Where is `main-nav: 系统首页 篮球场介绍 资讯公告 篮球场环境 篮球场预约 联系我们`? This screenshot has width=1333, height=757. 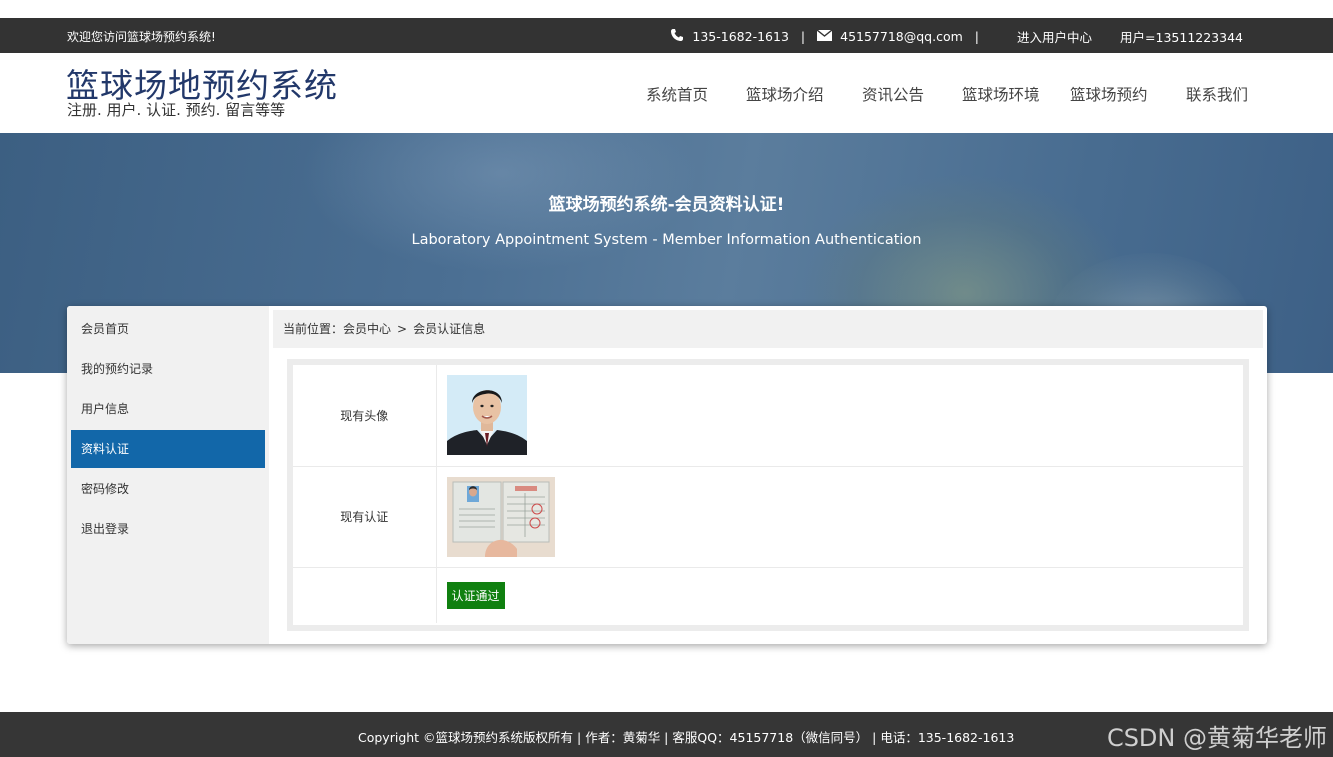 main-nav: 系统首页 篮球场介绍 资讯公告 篮球场环境 篮球场预约 联系我们 is located at coordinates (947, 94).